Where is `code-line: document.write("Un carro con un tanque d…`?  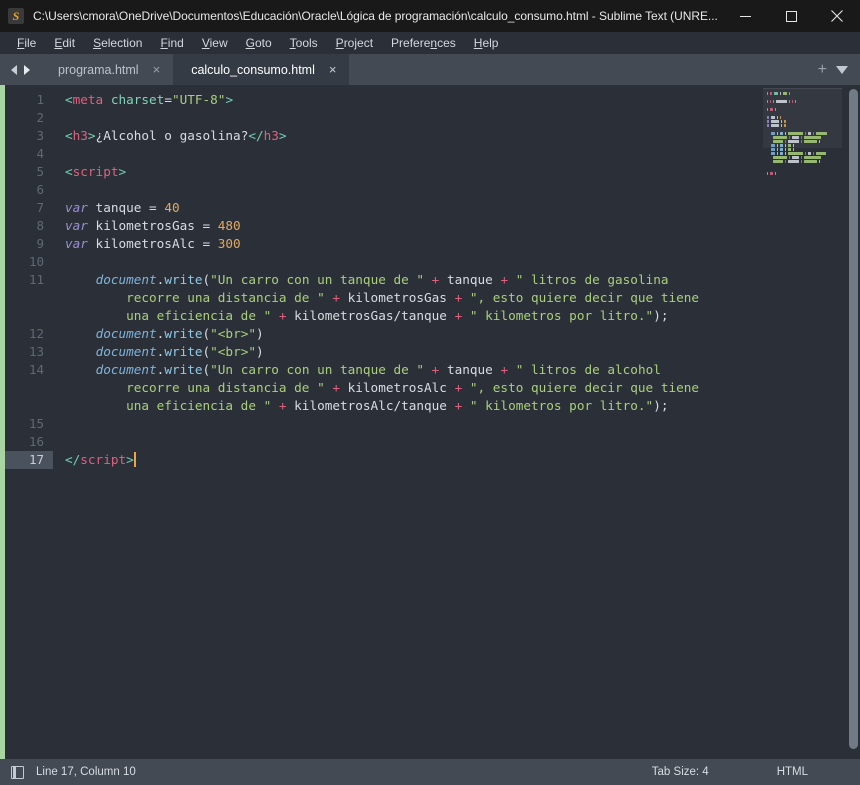 code-line: document.write("Un carro con un tanque d… is located at coordinates (411, 370).